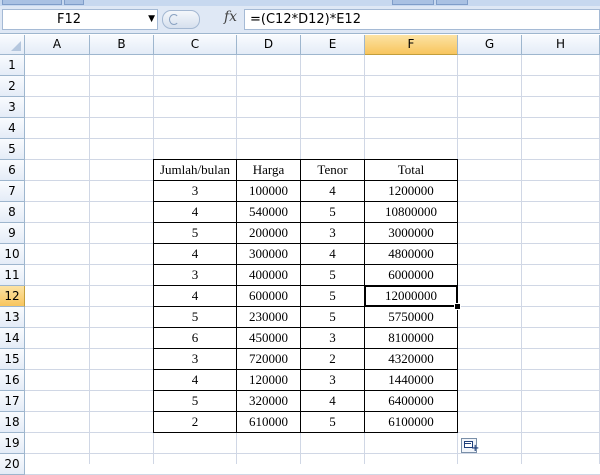 The image size is (600, 475). Describe the element at coordinates (411, 212) in the screenshot. I see `table-cell: 10800000` at that location.